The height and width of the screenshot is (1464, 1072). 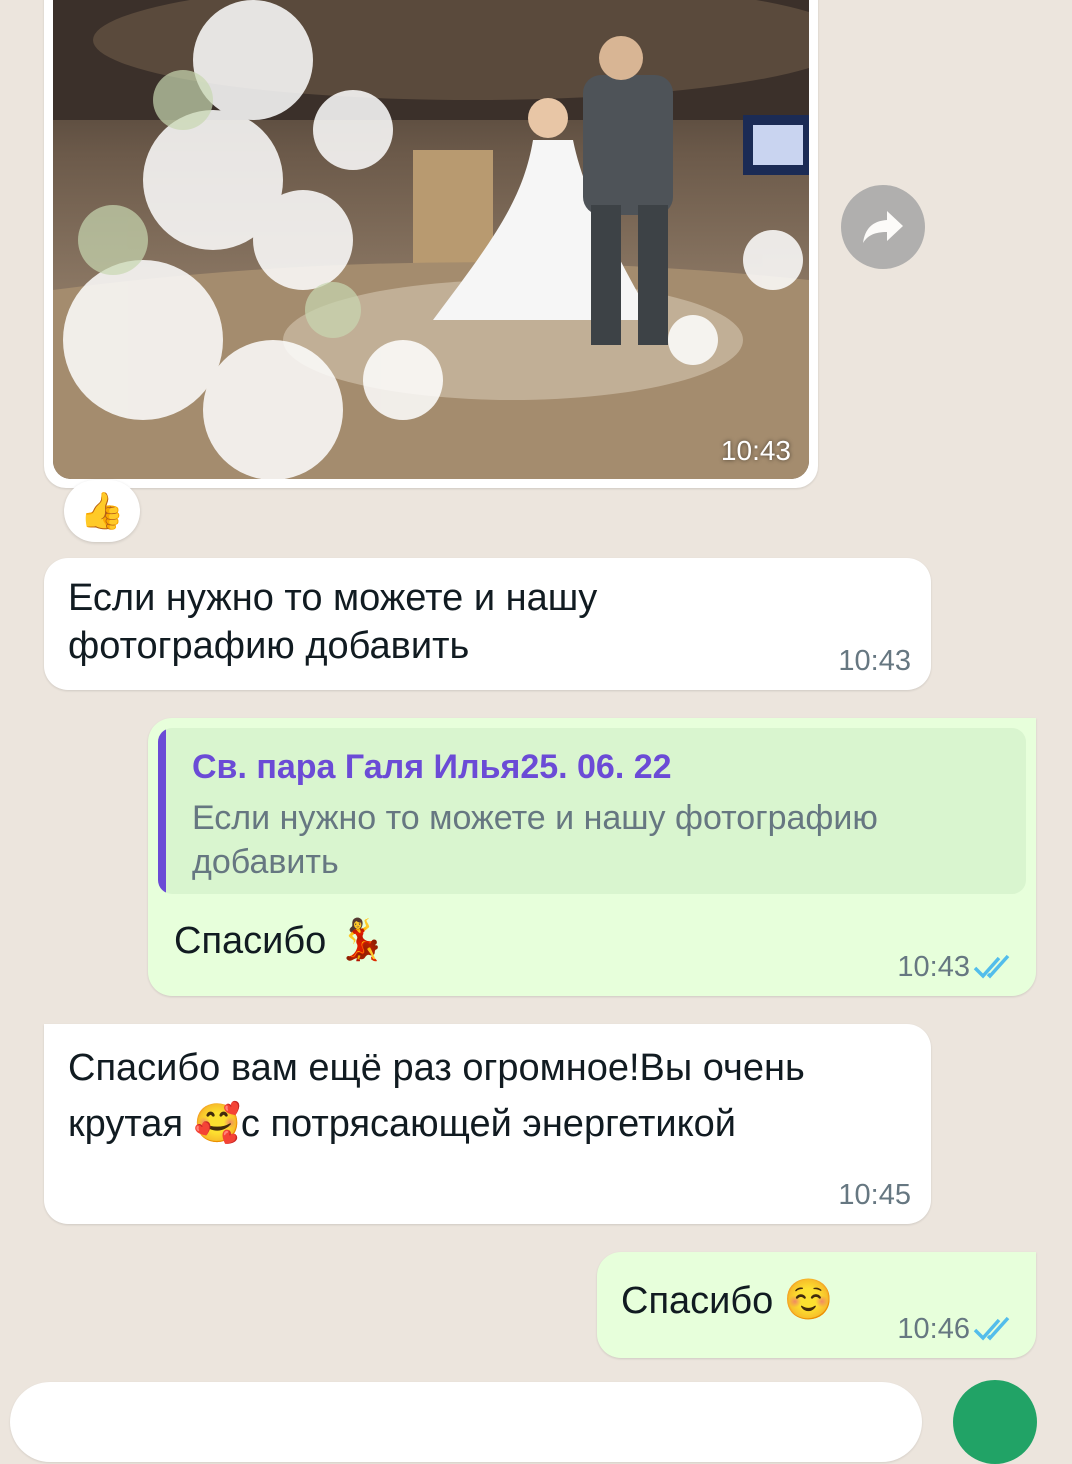 I want to click on outgoing-message: Спасибо ☺️ 10:46, so click(x=816, y=1305).